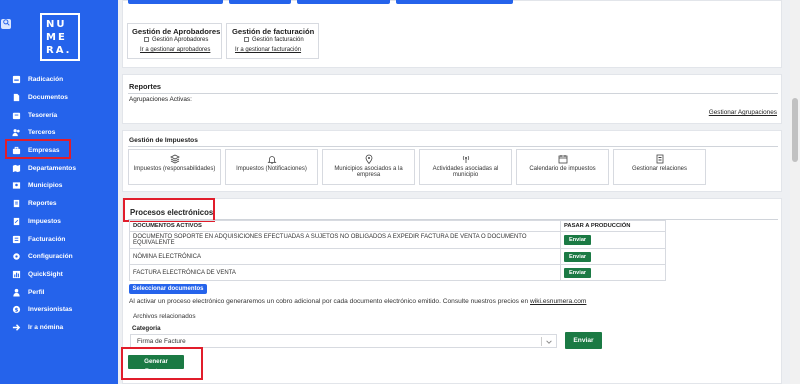  Describe the element at coordinates (16, 132) in the screenshot. I see `users-icon` at that location.